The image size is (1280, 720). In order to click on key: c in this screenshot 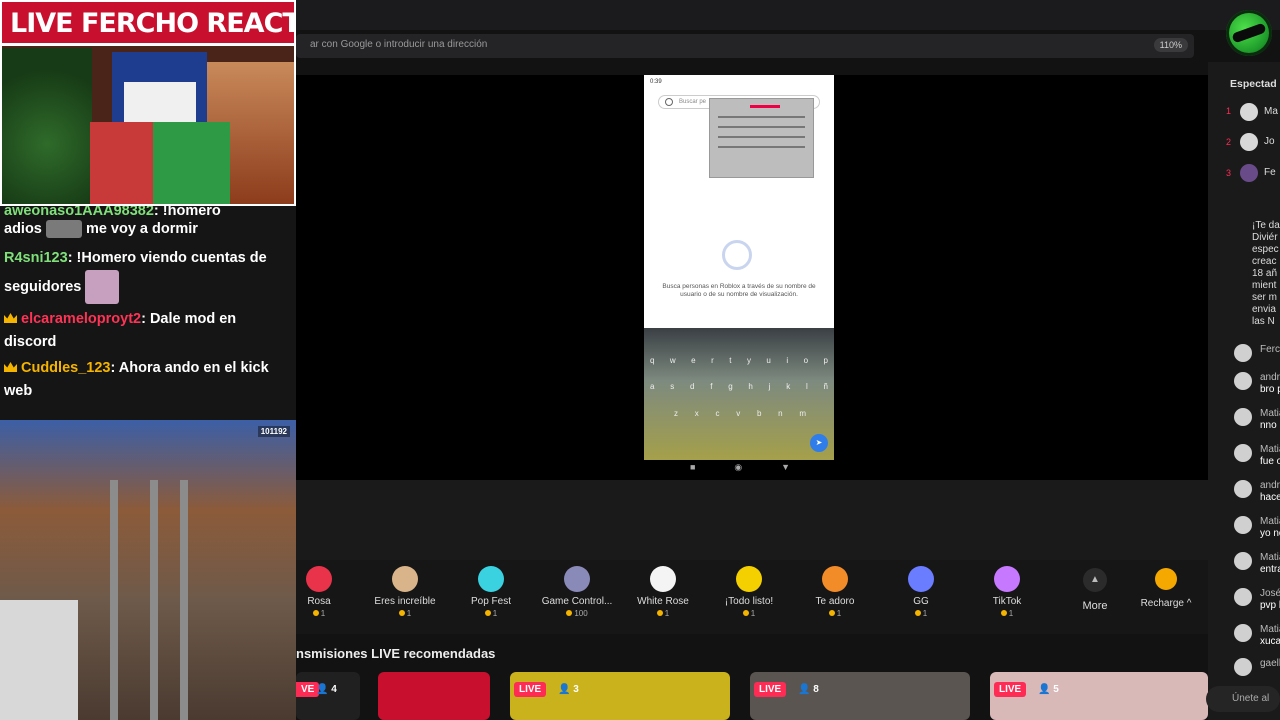, I will do `click(717, 413)`.